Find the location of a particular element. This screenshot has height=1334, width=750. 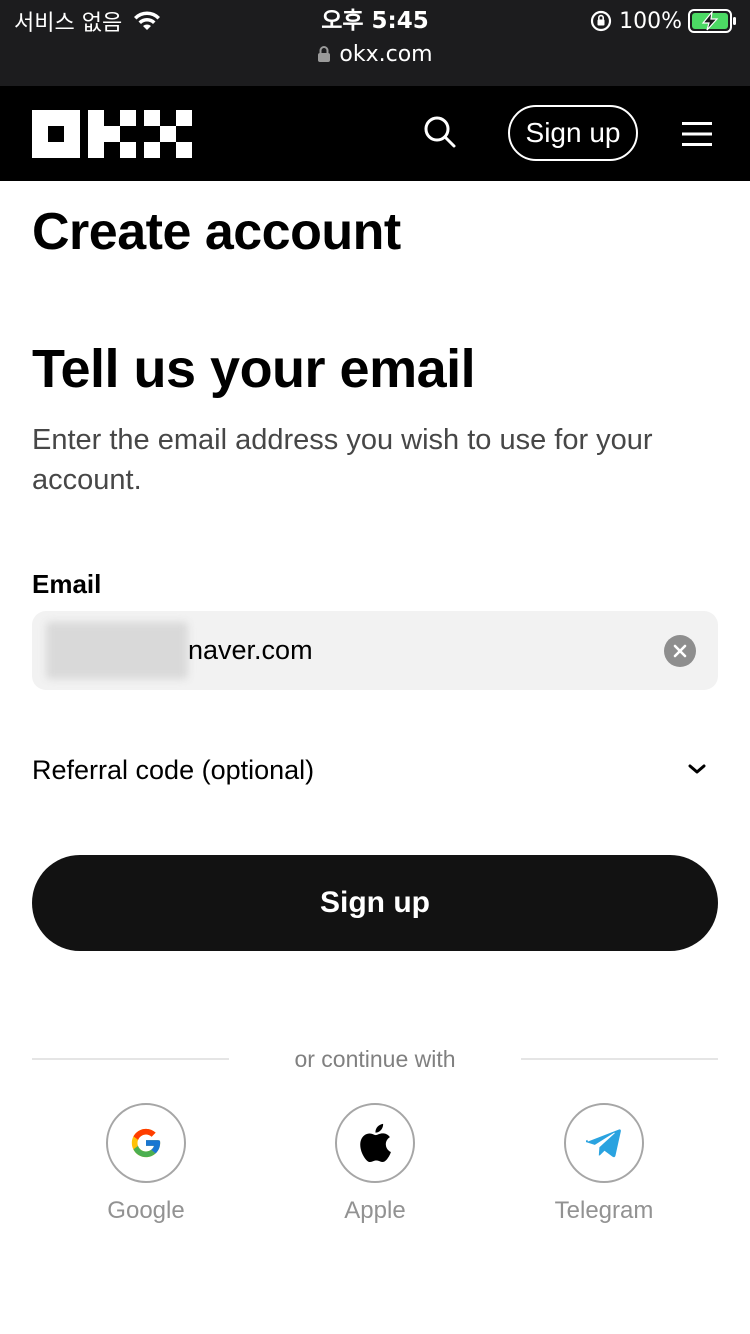

google-icon-circle is located at coordinates (146, 1143).